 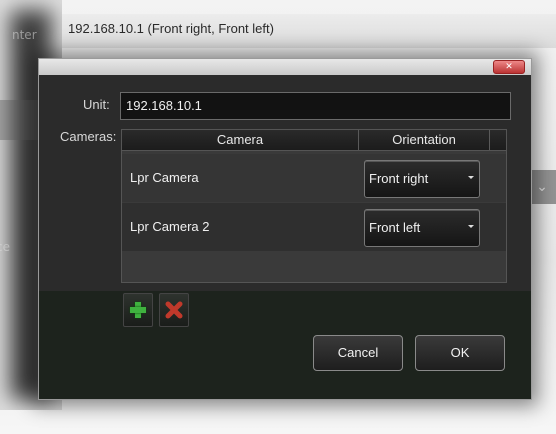 What do you see at coordinates (542, 187) in the screenshot?
I see `chevron-down-icon: ⌄` at bounding box center [542, 187].